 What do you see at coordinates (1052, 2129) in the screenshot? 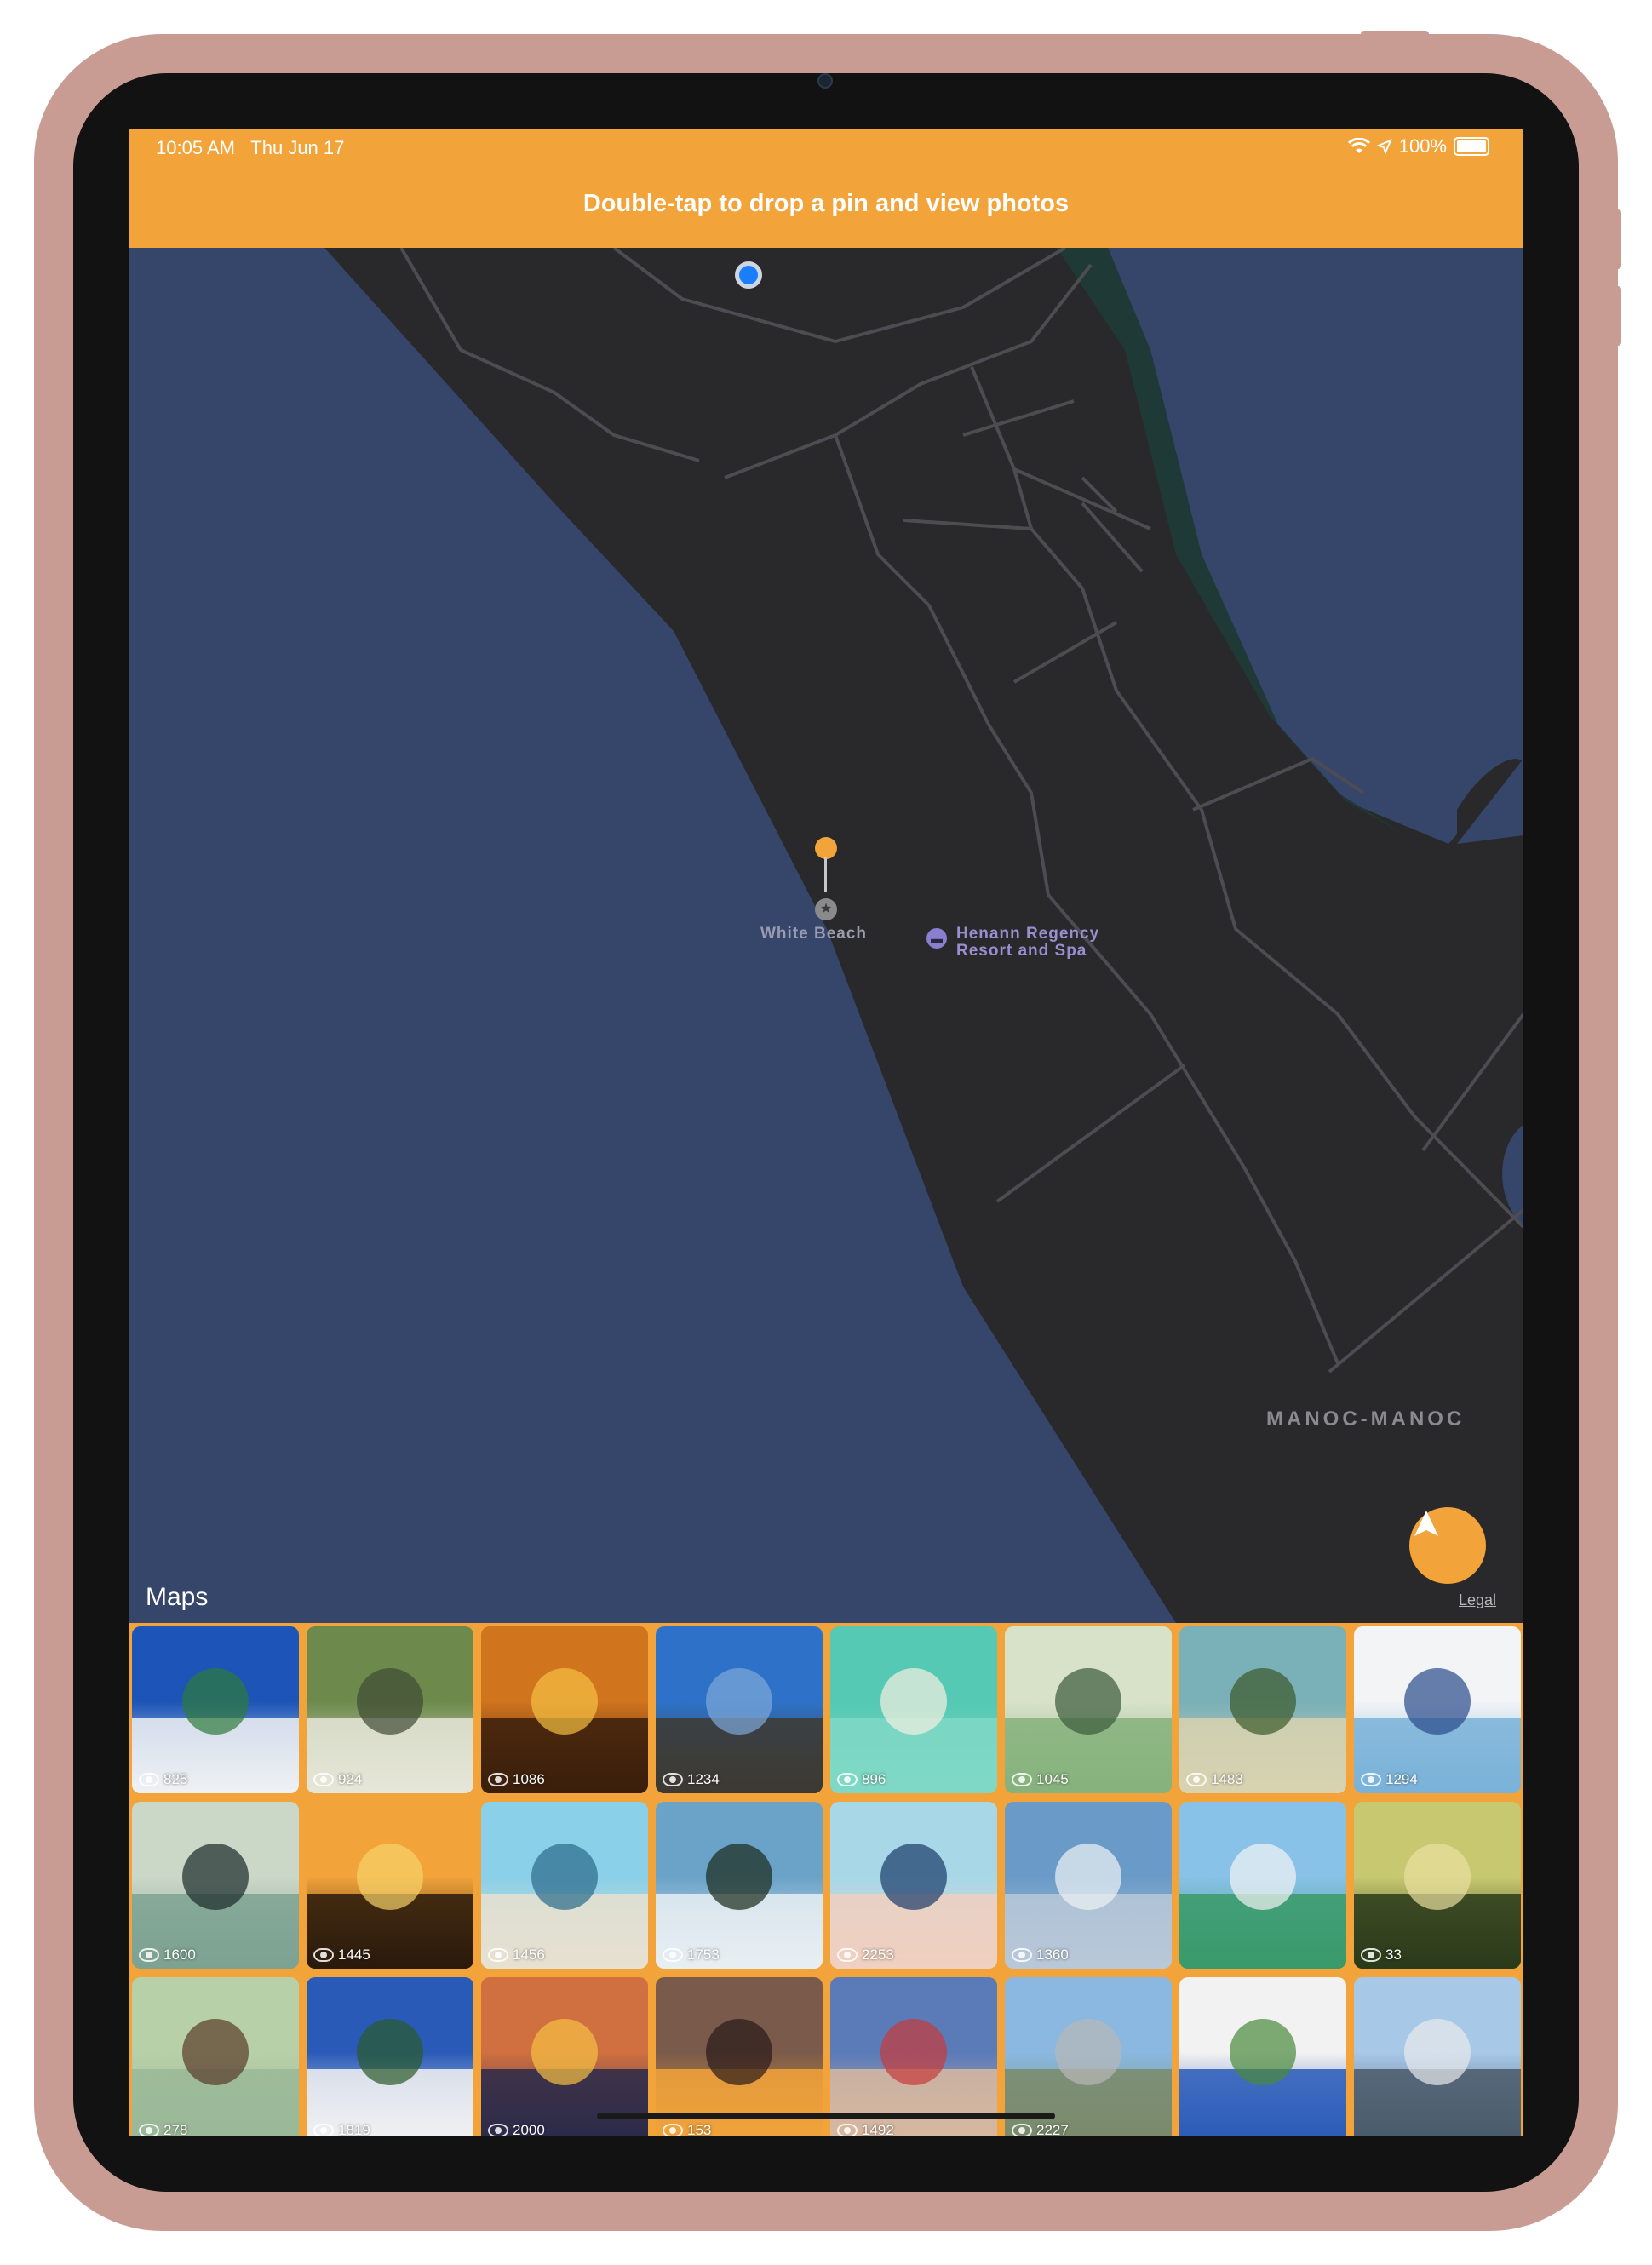
I see `view-count-number: 2227` at bounding box center [1052, 2129].